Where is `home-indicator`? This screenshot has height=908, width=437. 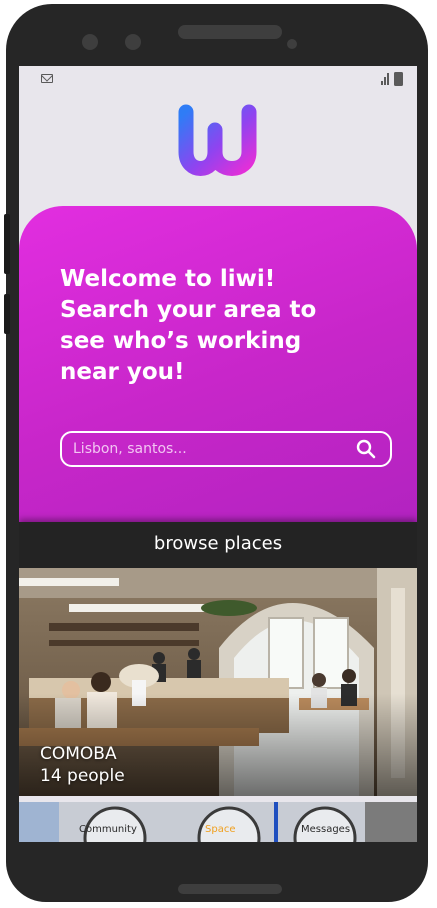
home-indicator is located at coordinates (230, 889).